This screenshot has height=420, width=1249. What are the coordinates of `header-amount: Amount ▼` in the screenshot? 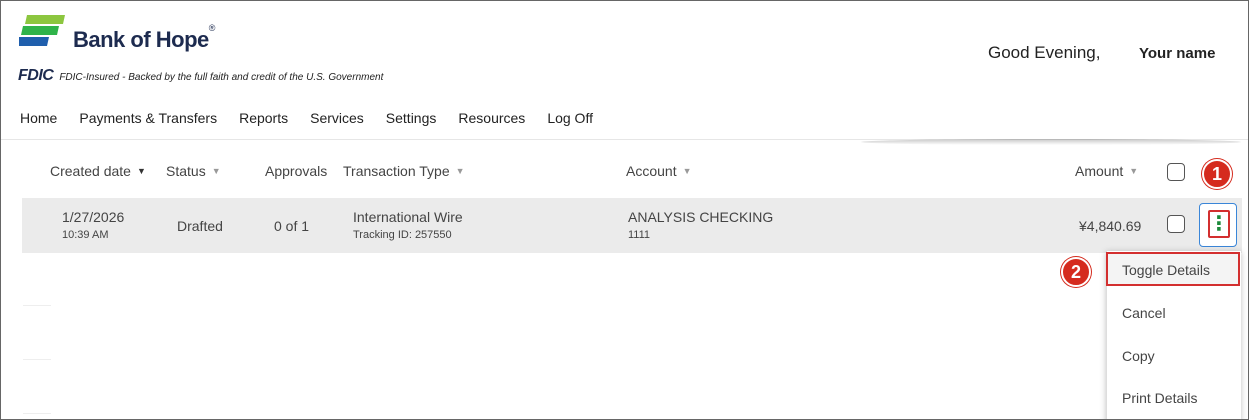 It's located at (1106, 171).